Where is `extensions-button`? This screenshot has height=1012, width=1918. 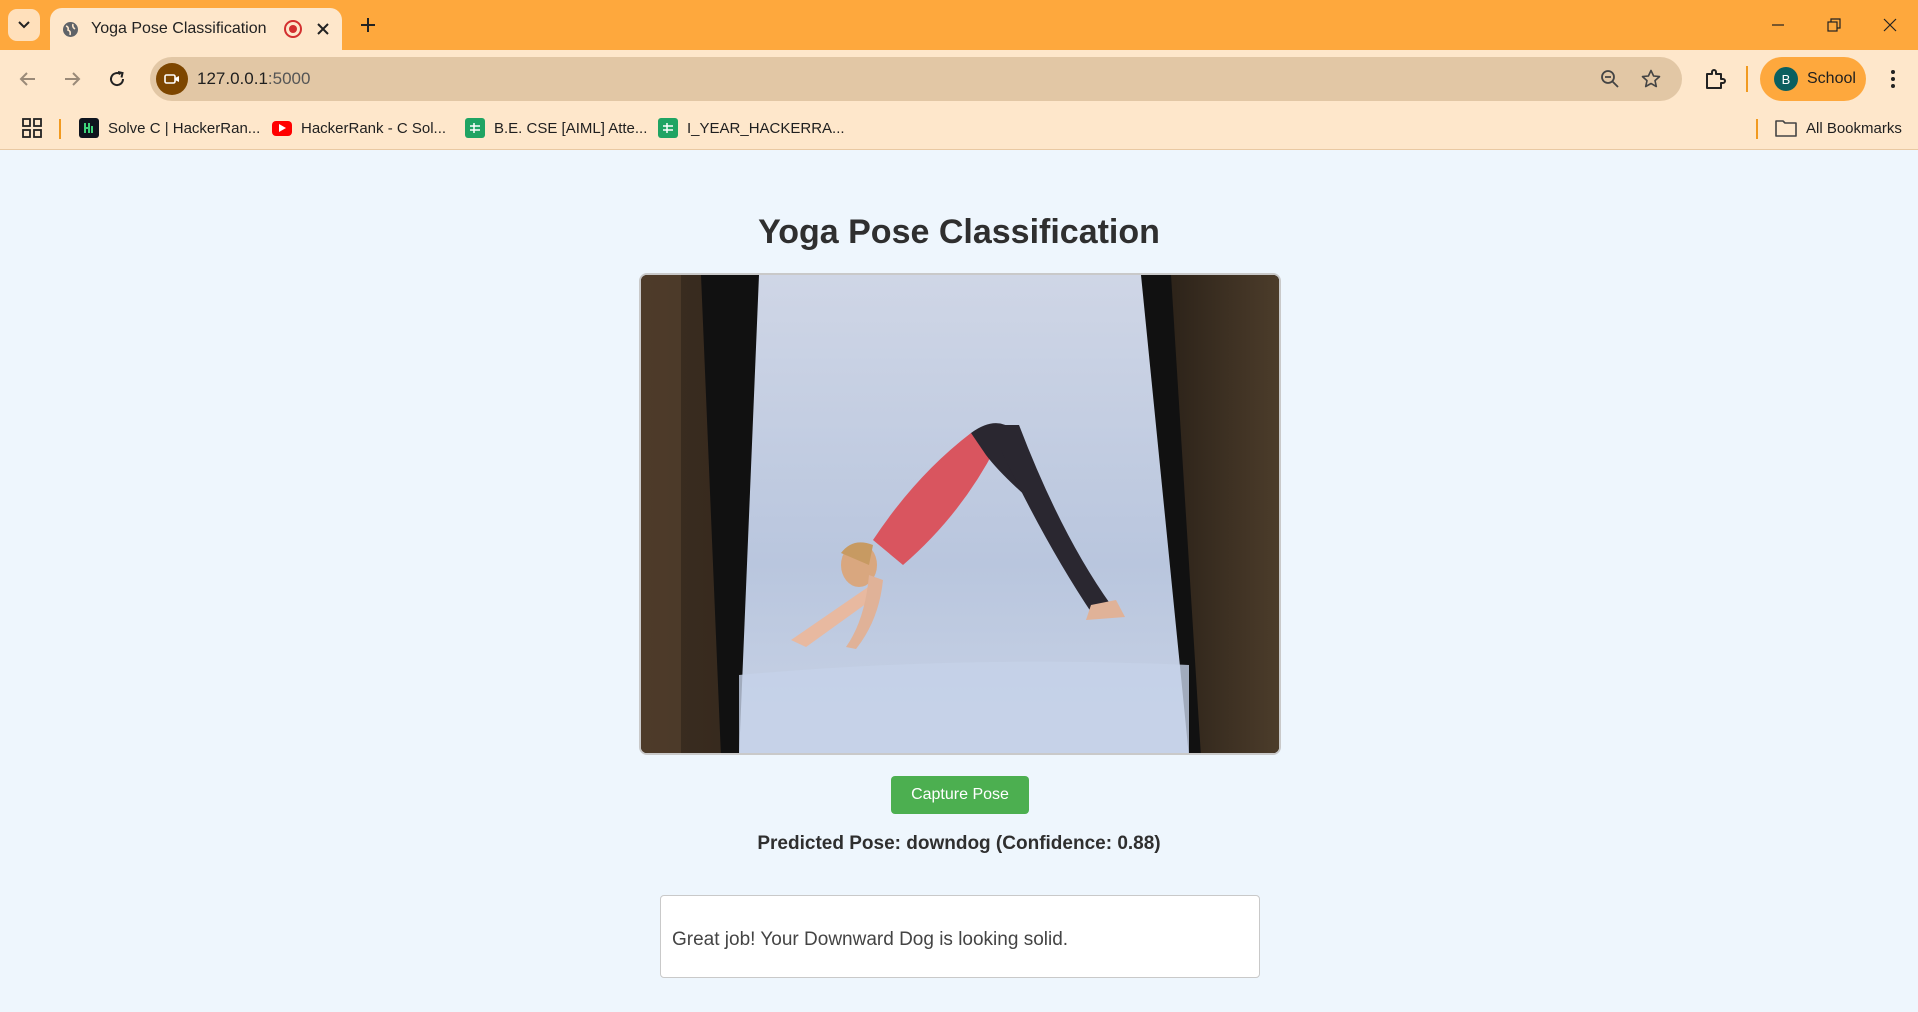
extensions-button is located at coordinates (1715, 79).